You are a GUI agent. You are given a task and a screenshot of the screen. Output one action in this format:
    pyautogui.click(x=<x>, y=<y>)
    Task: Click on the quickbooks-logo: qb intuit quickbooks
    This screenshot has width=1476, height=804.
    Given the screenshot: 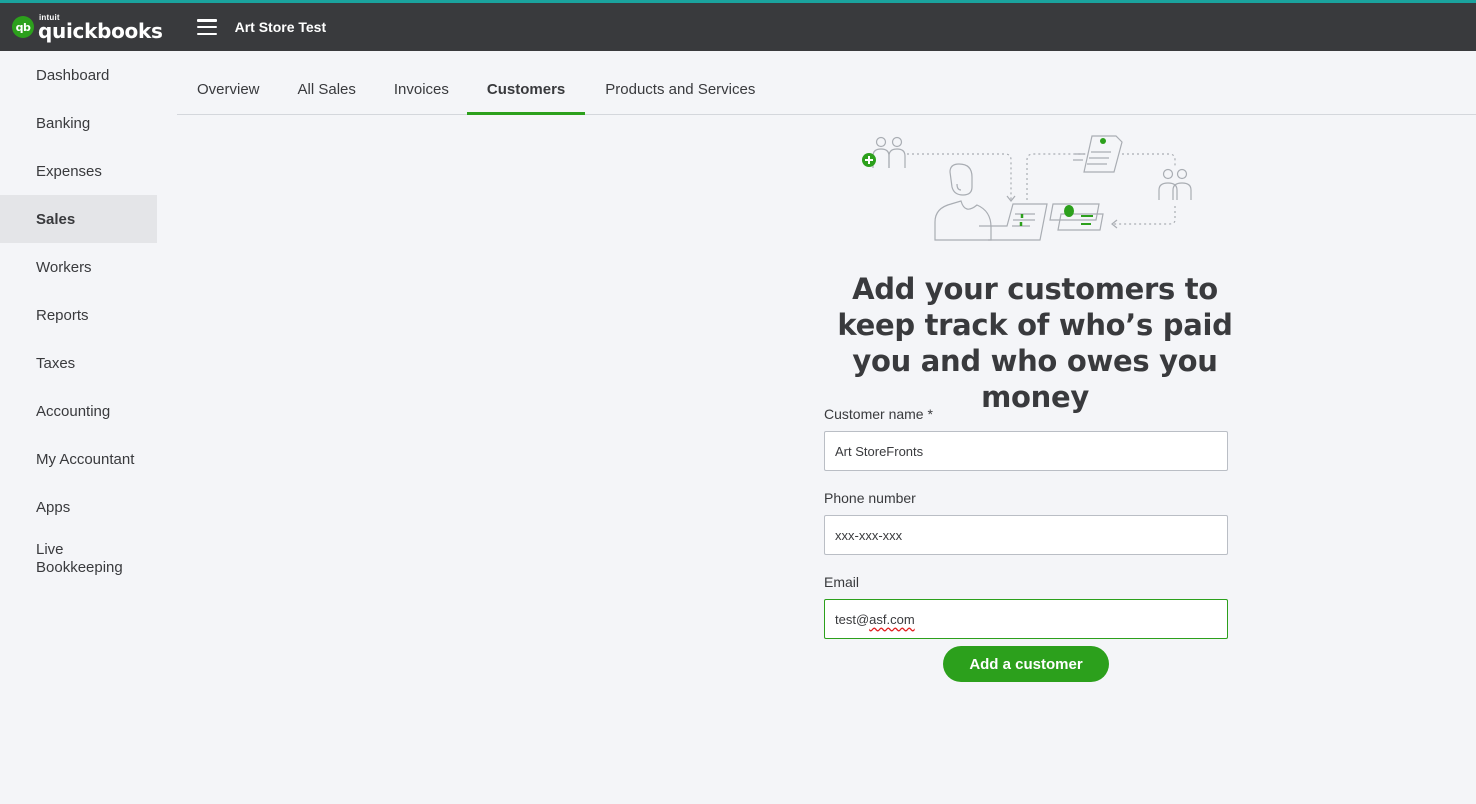 What is the action you would take?
    pyautogui.click(x=87, y=27)
    